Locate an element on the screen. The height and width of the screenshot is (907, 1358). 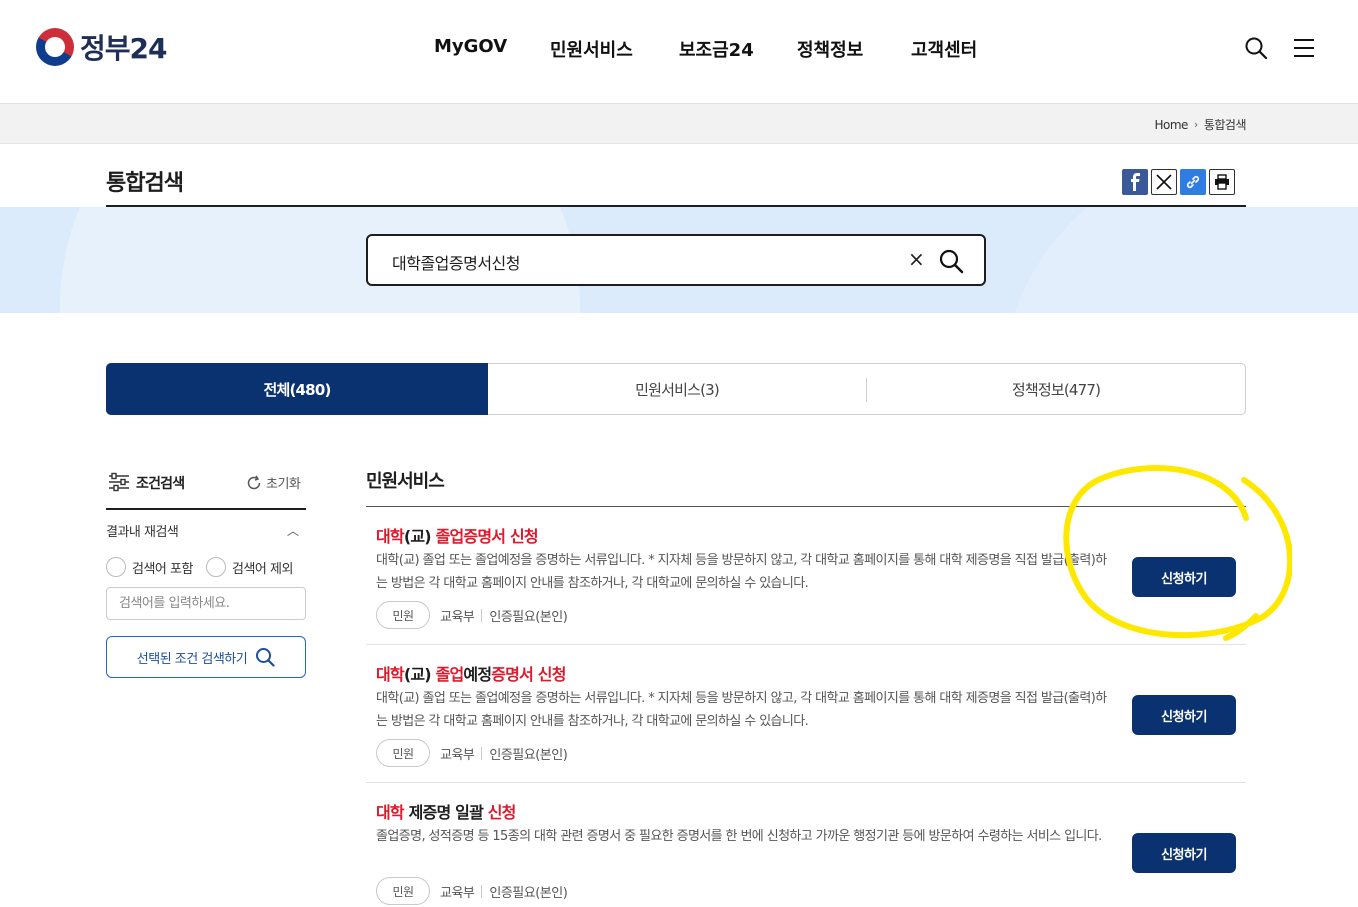
site-header: 정부24 MyGOV 민원서비스 보조금24 정책정보 고객센터 is located at coordinates (679, 51).